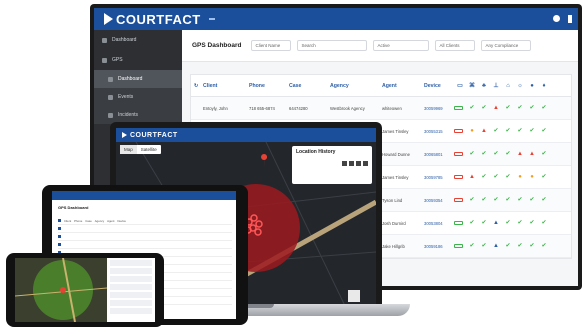  I want to click on cell-agency: Westbrook Agency, so click(347, 108).